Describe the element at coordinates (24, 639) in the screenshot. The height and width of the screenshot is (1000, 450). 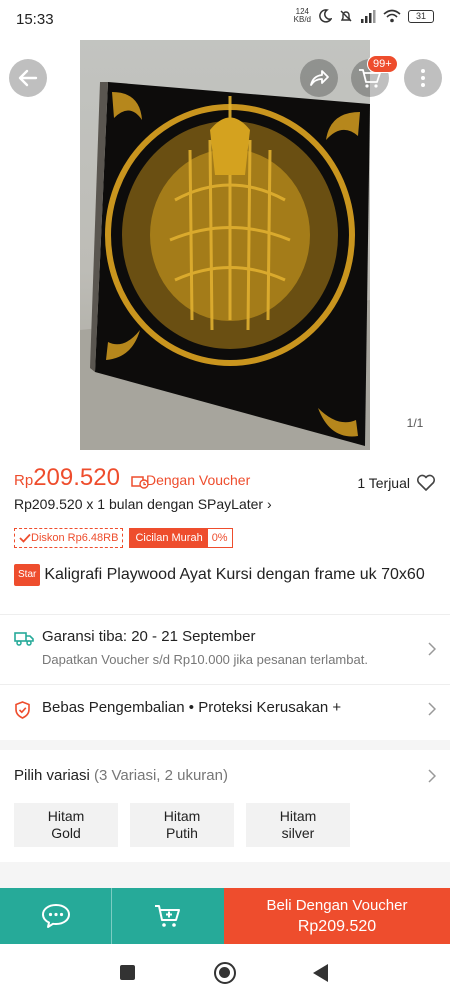
I see `delivery-truck-icon` at that location.